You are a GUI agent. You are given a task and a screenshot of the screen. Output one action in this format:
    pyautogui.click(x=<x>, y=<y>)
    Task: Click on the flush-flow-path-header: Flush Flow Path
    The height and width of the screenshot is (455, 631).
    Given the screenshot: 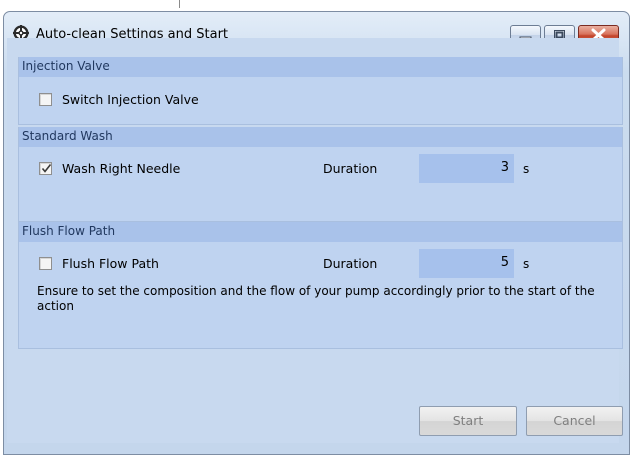 What is the action you would take?
    pyautogui.click(x=320, y=232)
    